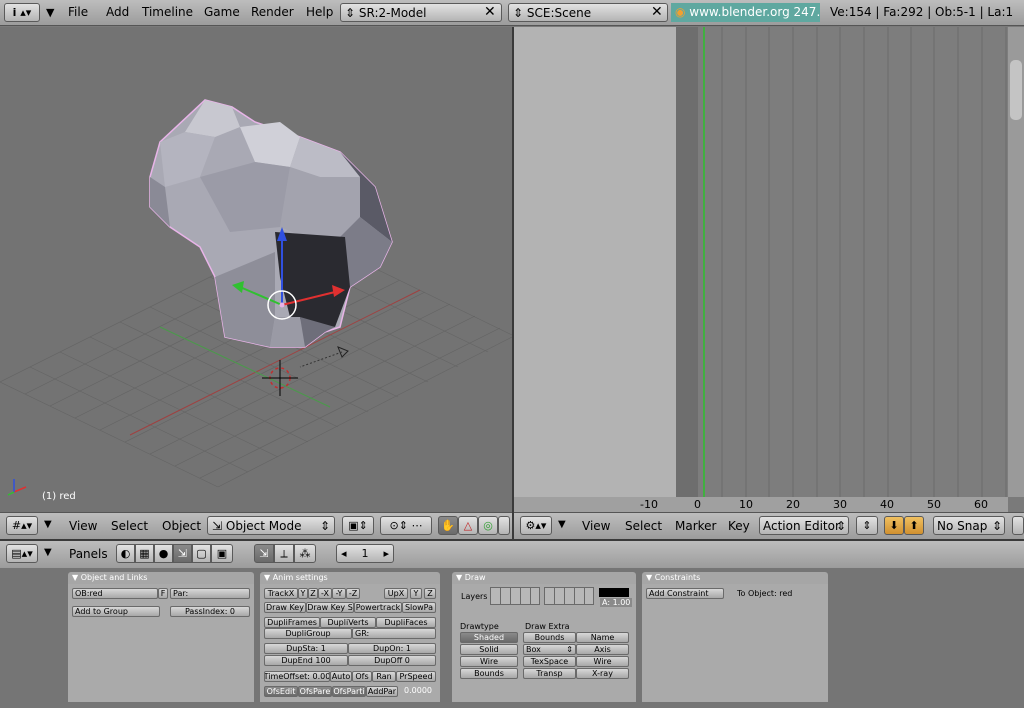 The height and width of the screenshot is (708, 1024). Describe the element at coordinates (341, 676) in the screenshot. I see `auto-button: Auto` at that location.